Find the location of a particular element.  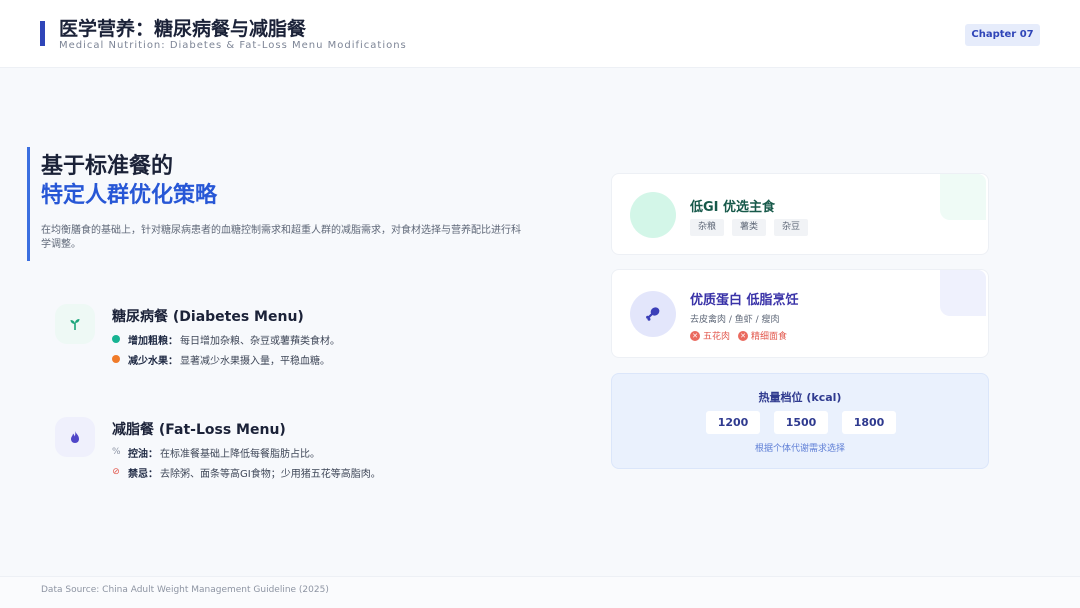

grain-icon is located at coordinates (653, 215).